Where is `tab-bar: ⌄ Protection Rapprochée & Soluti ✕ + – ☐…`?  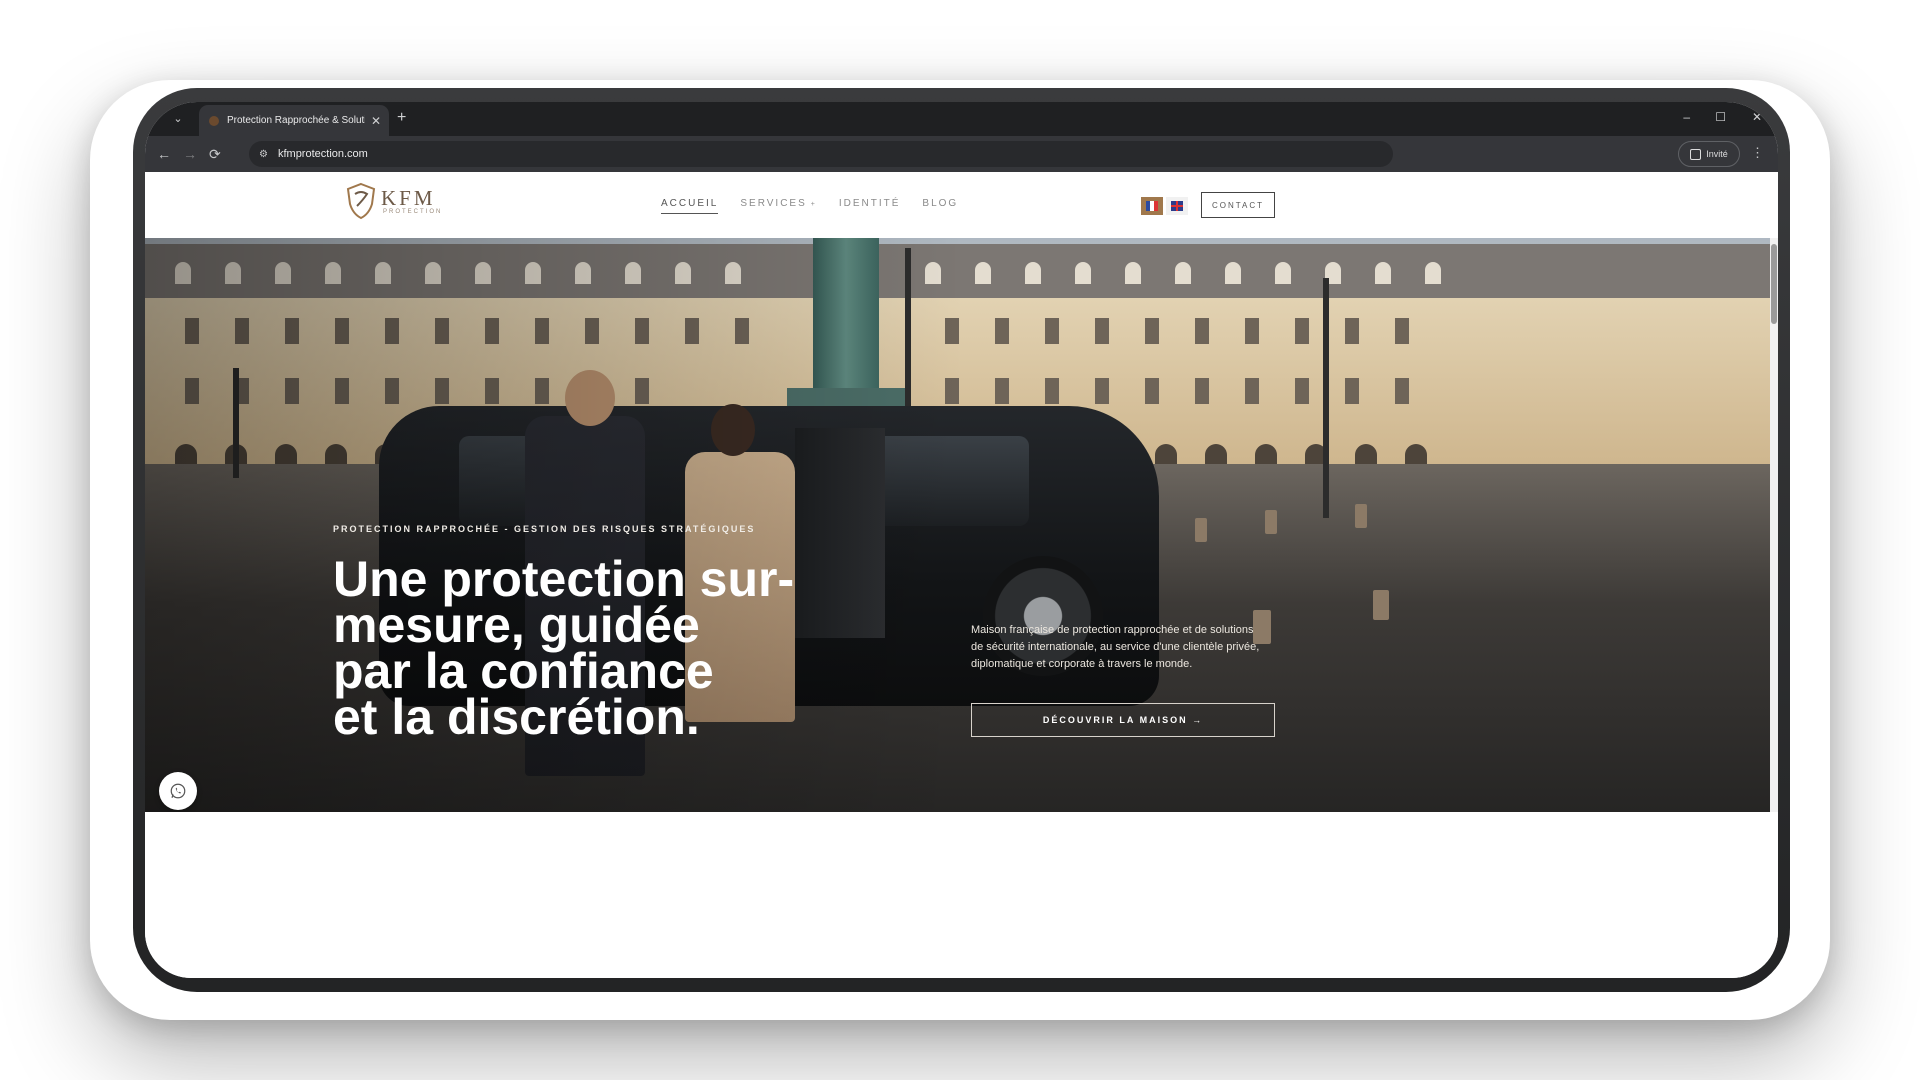
tab-bar: ⌄ Protection Rapprochée & Soluti ✕ + – ☐… is located at coordinates (961, 119).